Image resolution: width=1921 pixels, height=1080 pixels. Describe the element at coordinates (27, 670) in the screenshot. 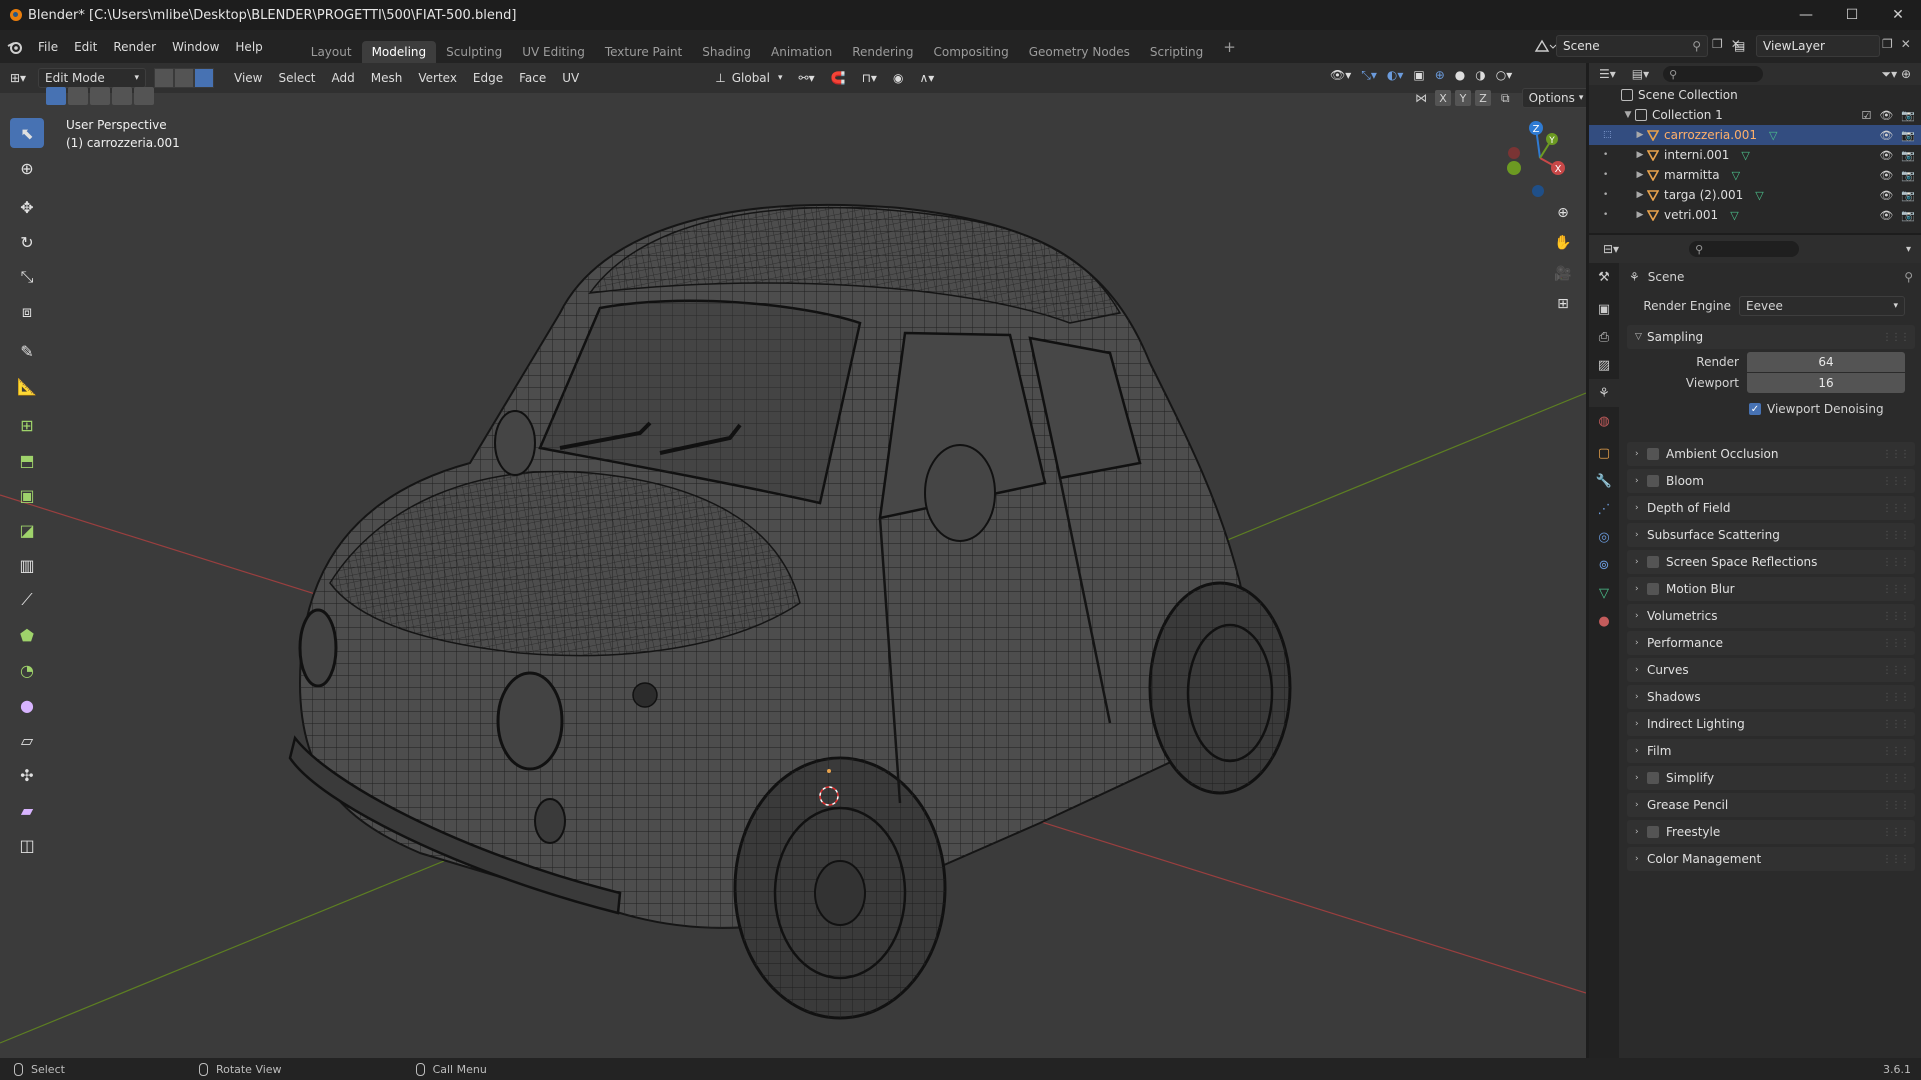

I see `spin-tool: ◔` at that location.